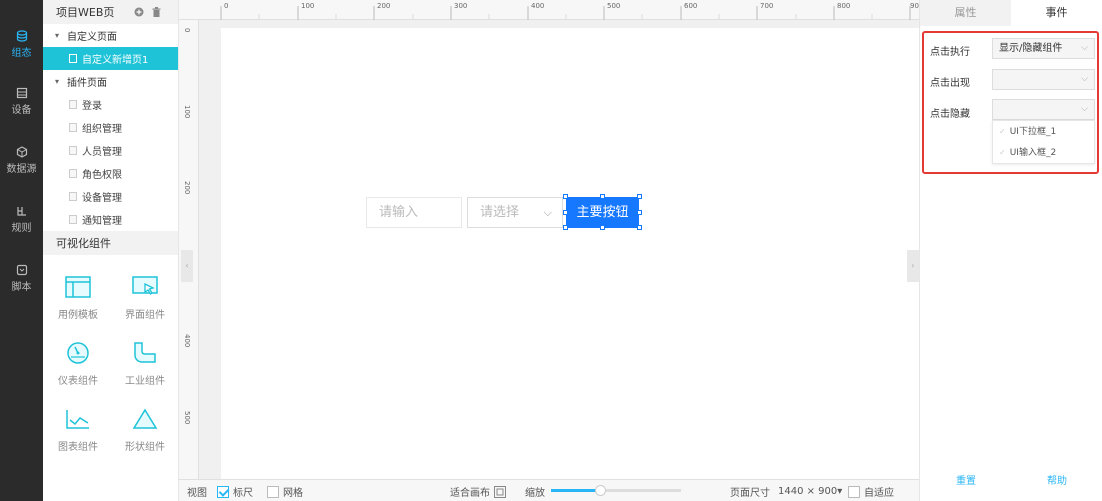 Image resolution: width=1102 pixels, height=501 pixels. I want to click on check-icon: ✓, so click(1002, 152).